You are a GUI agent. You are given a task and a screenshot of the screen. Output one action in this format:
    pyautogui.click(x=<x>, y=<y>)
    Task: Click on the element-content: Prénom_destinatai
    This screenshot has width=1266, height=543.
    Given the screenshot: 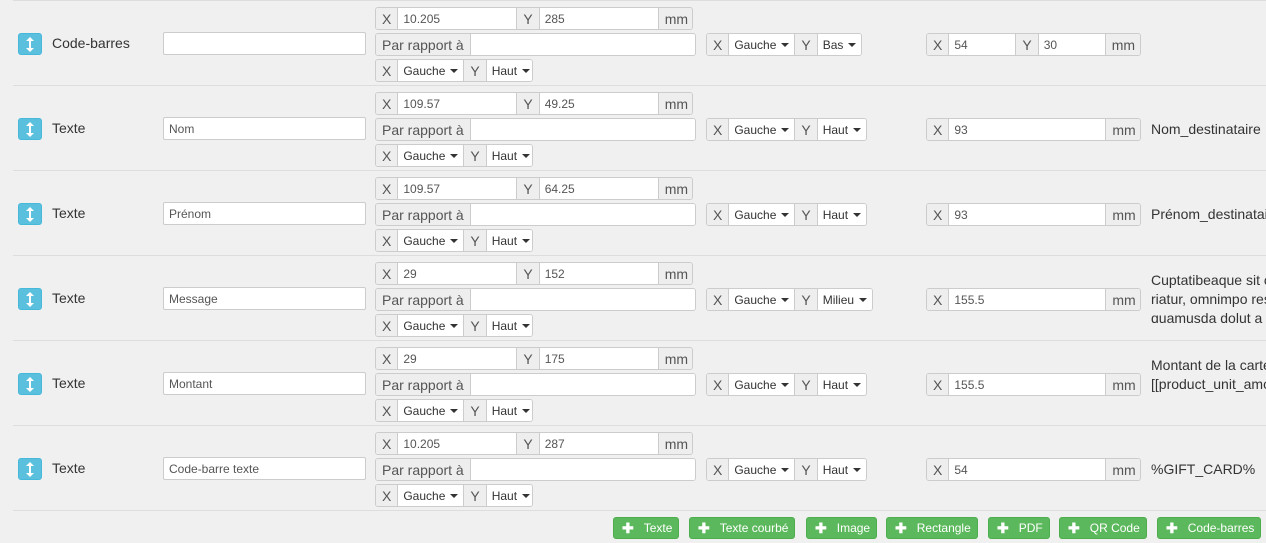 What is the action you would take?
    pyautogui.click(x=1208, y=214)
    